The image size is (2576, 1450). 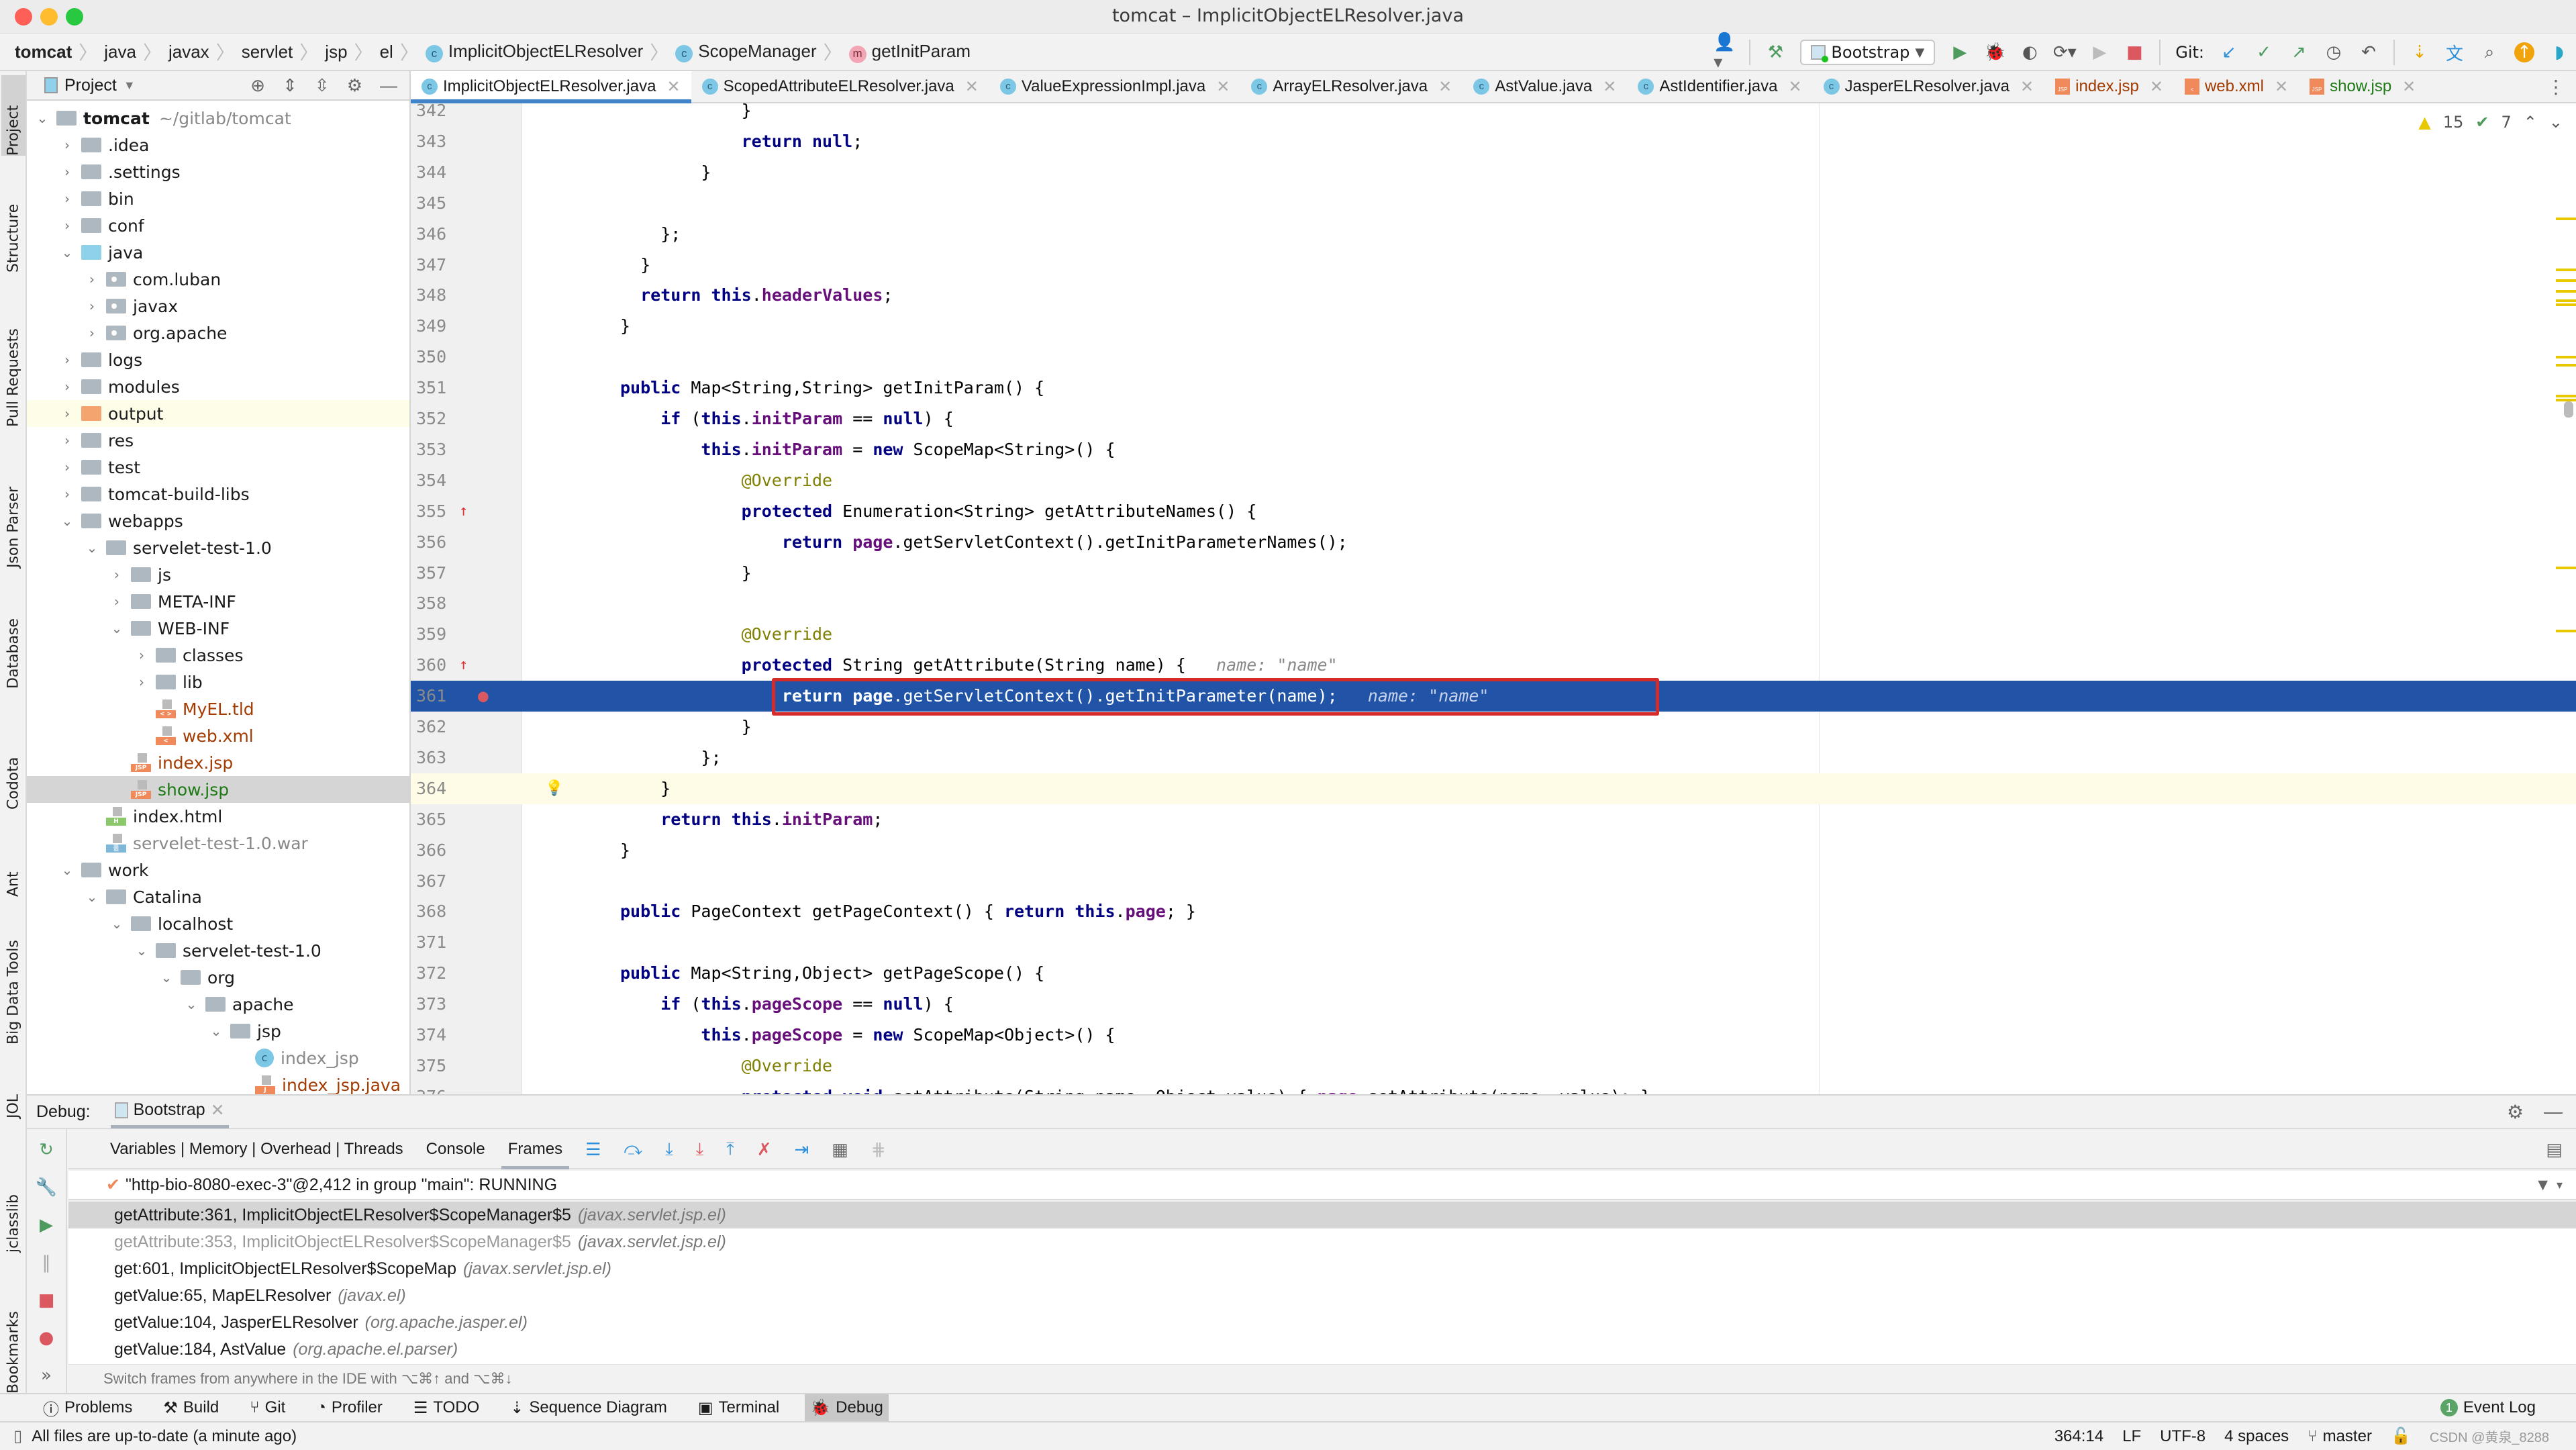 What do you see at coordinates (633, 1149) in the screenshot?
I see `step-over-icon: ⤼` at bounding box center [633, 1149].